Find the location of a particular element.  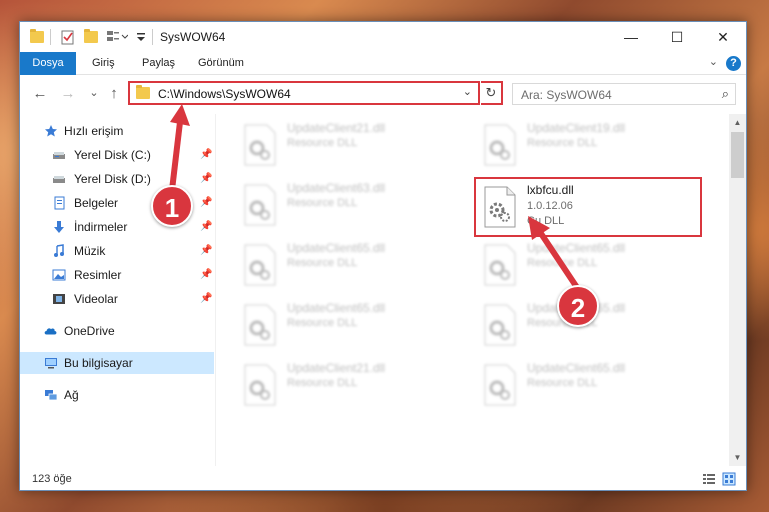

sidebar-item-pictures: Resimler 📌 is located at coordinates (117, 275).